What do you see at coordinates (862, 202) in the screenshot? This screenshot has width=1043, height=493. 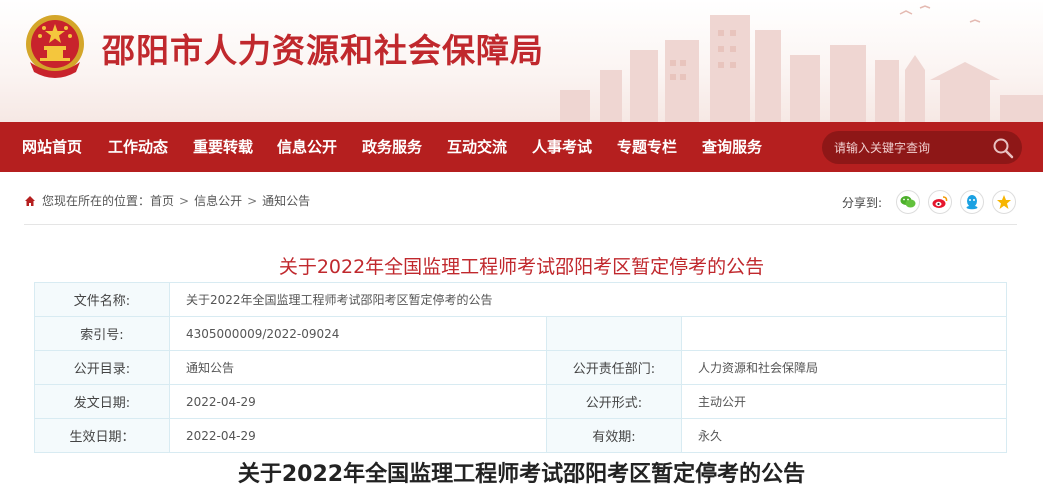 I see `share-label: 分享到:` at bounding box center [862, 202].